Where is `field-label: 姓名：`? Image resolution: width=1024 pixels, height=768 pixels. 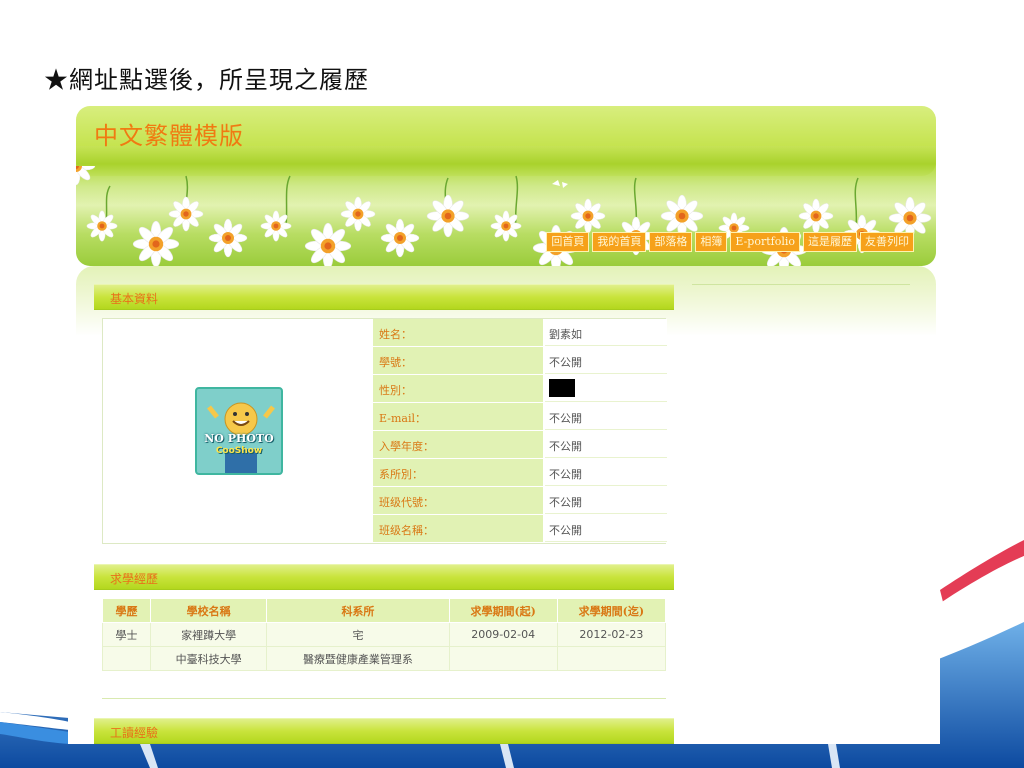
field-label: 姓名： is located at coordinates (459, 332).